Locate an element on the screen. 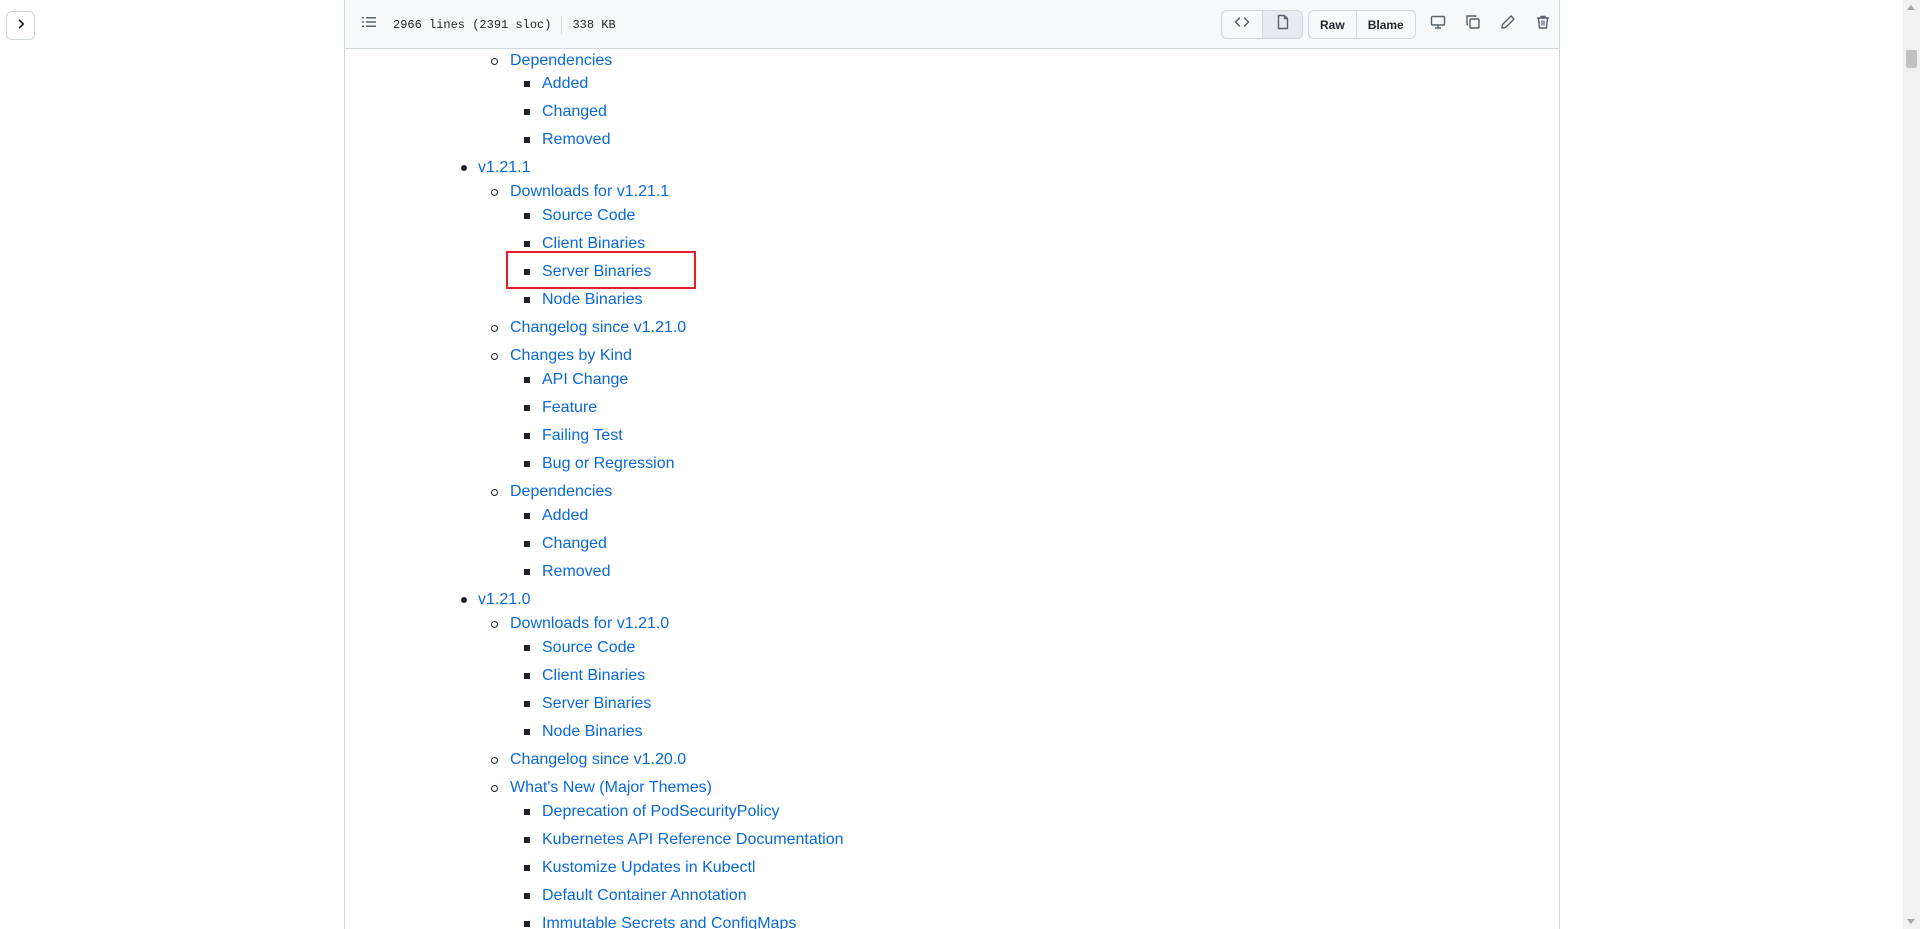  copy-icon is located at coordinates (1473, 24).